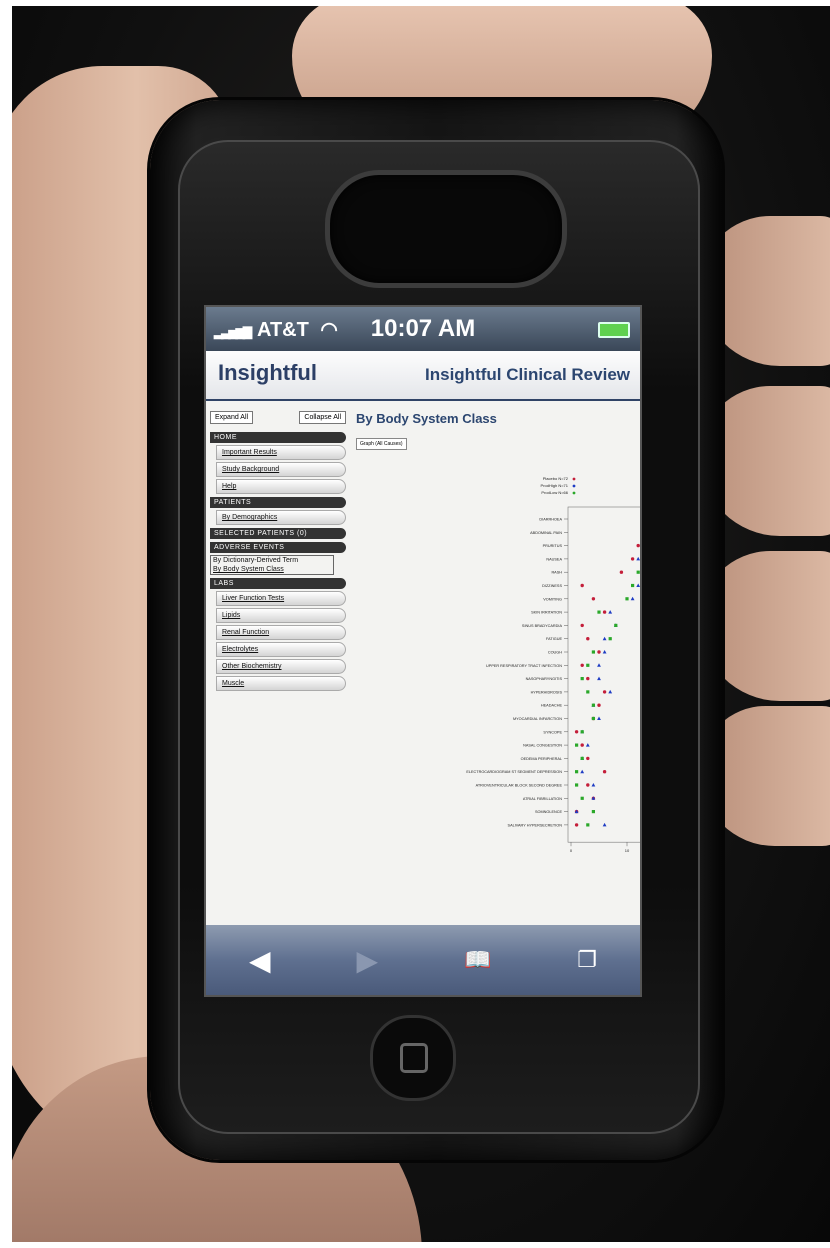  I want to click on page-title: By Body System Class, so click(426, 418).